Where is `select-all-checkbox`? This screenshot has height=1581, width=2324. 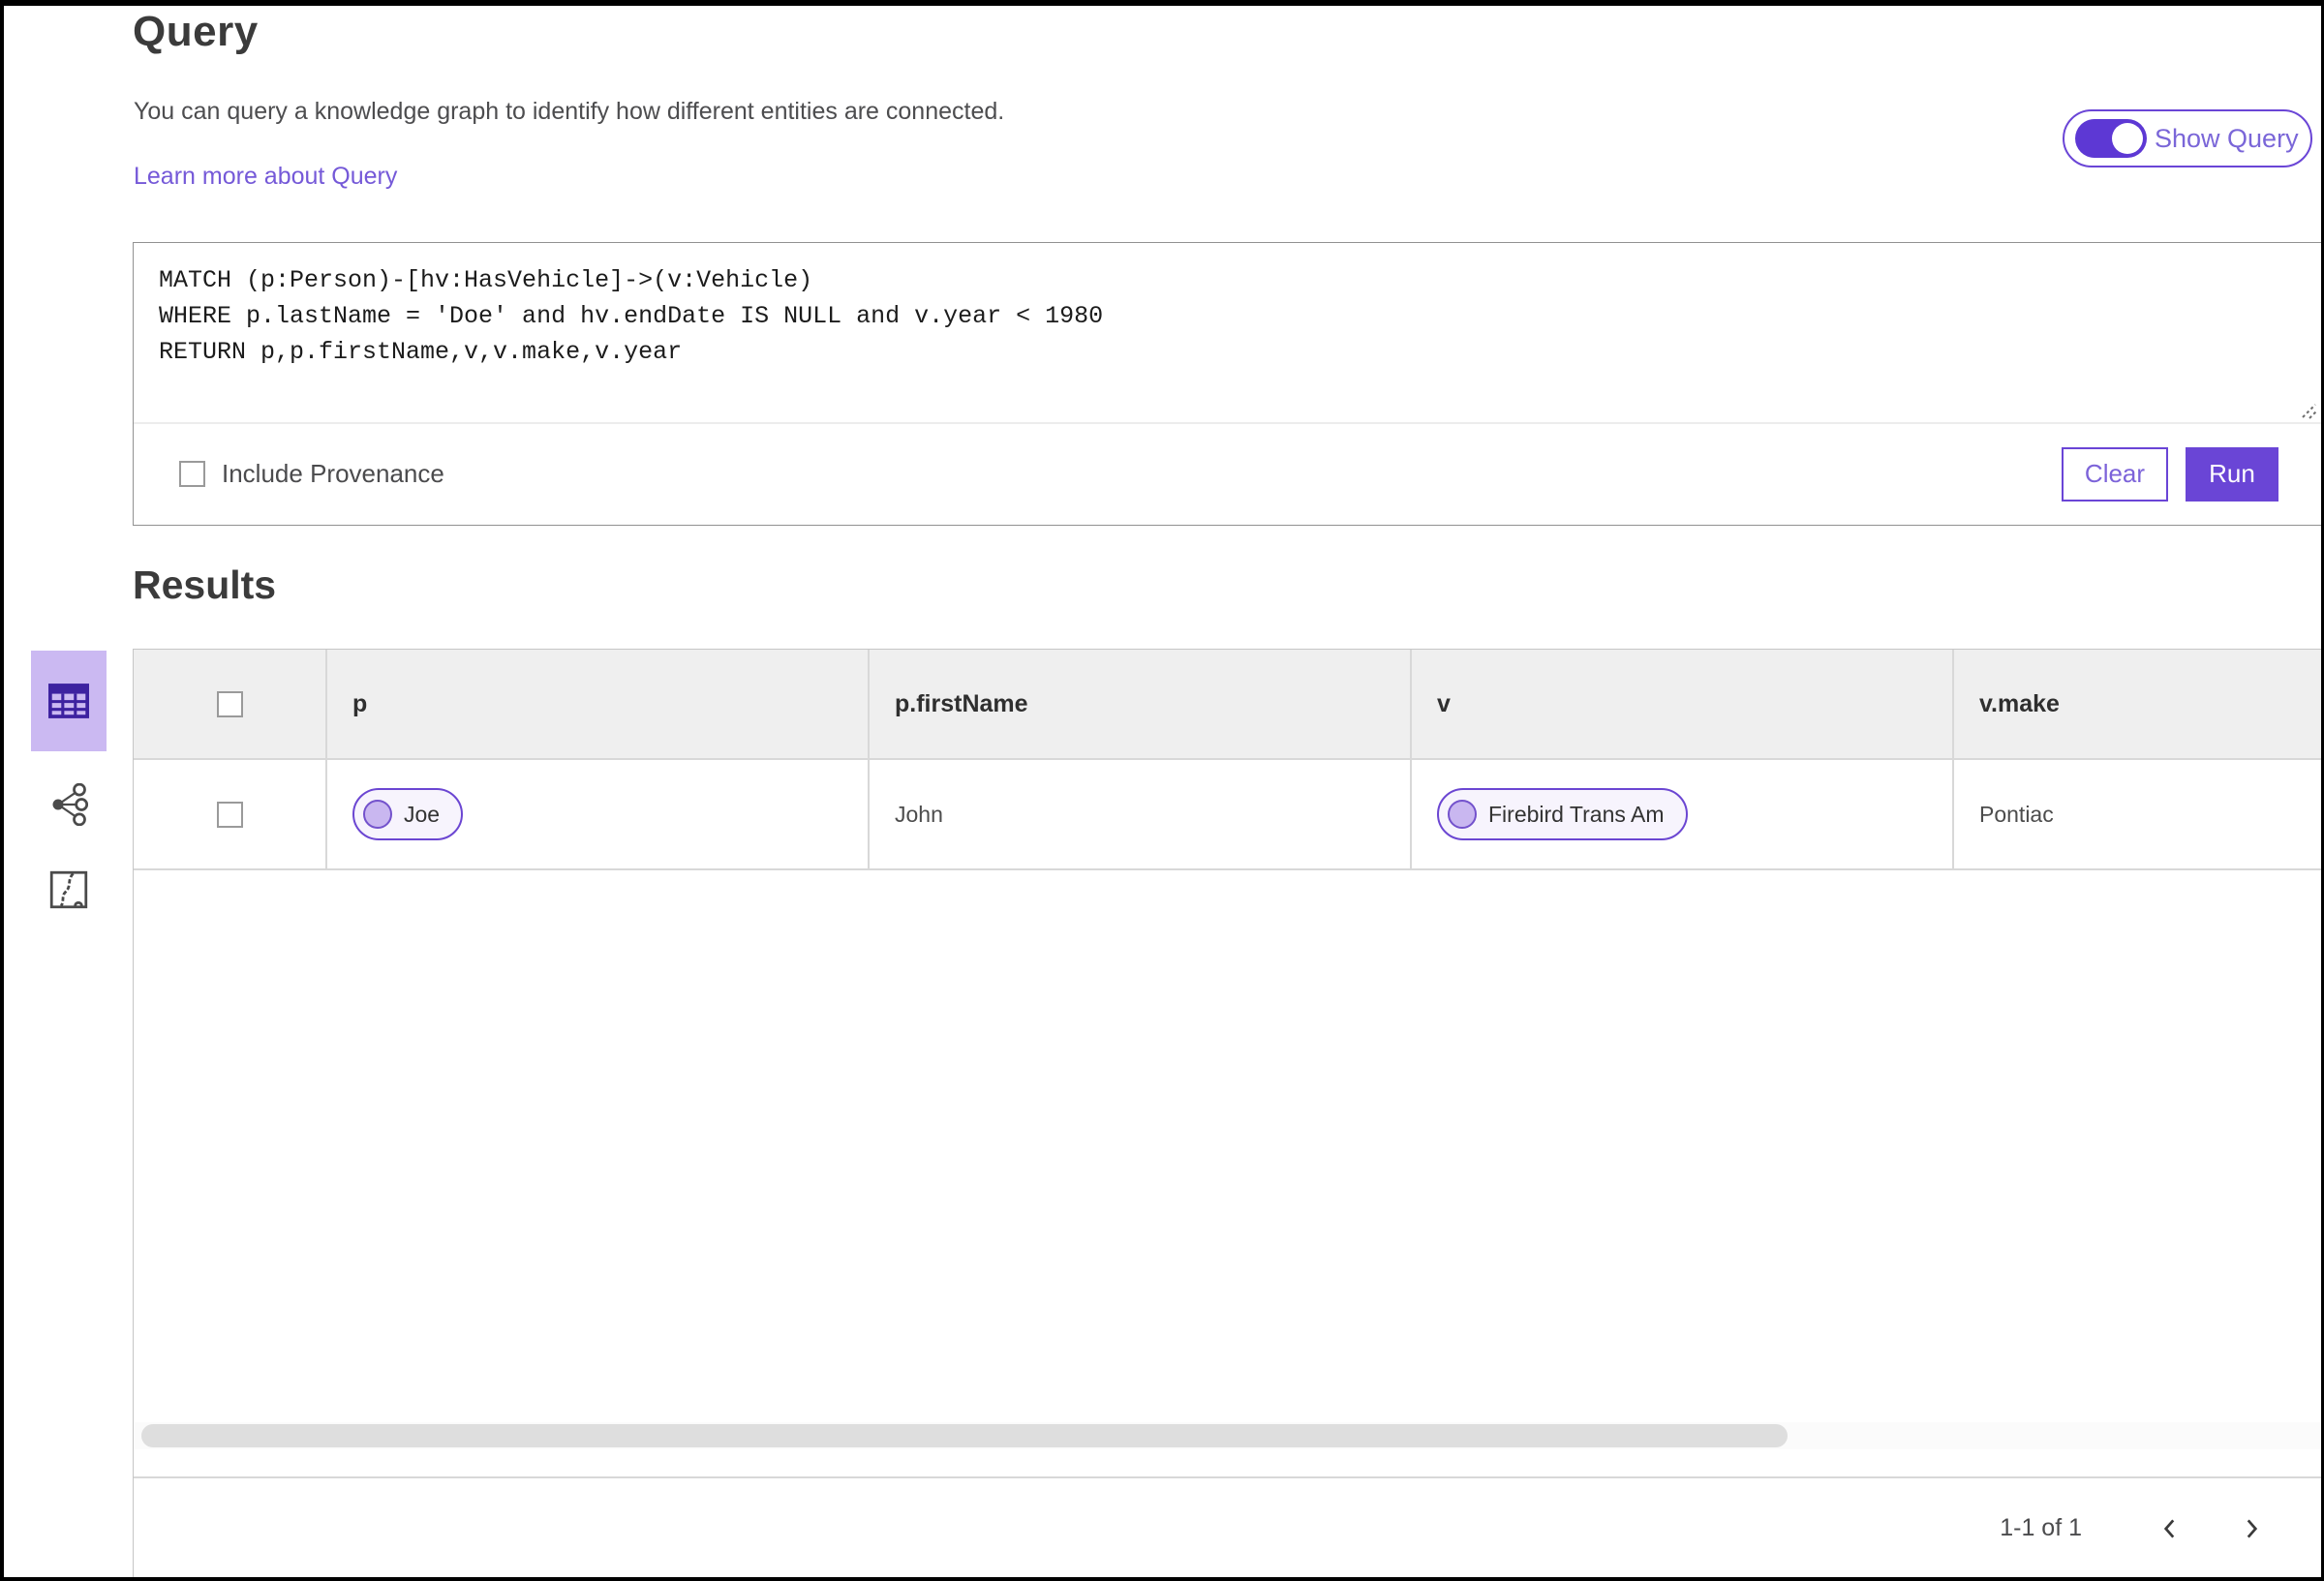 select-all-checkbox is located at coordinates (230, 703).